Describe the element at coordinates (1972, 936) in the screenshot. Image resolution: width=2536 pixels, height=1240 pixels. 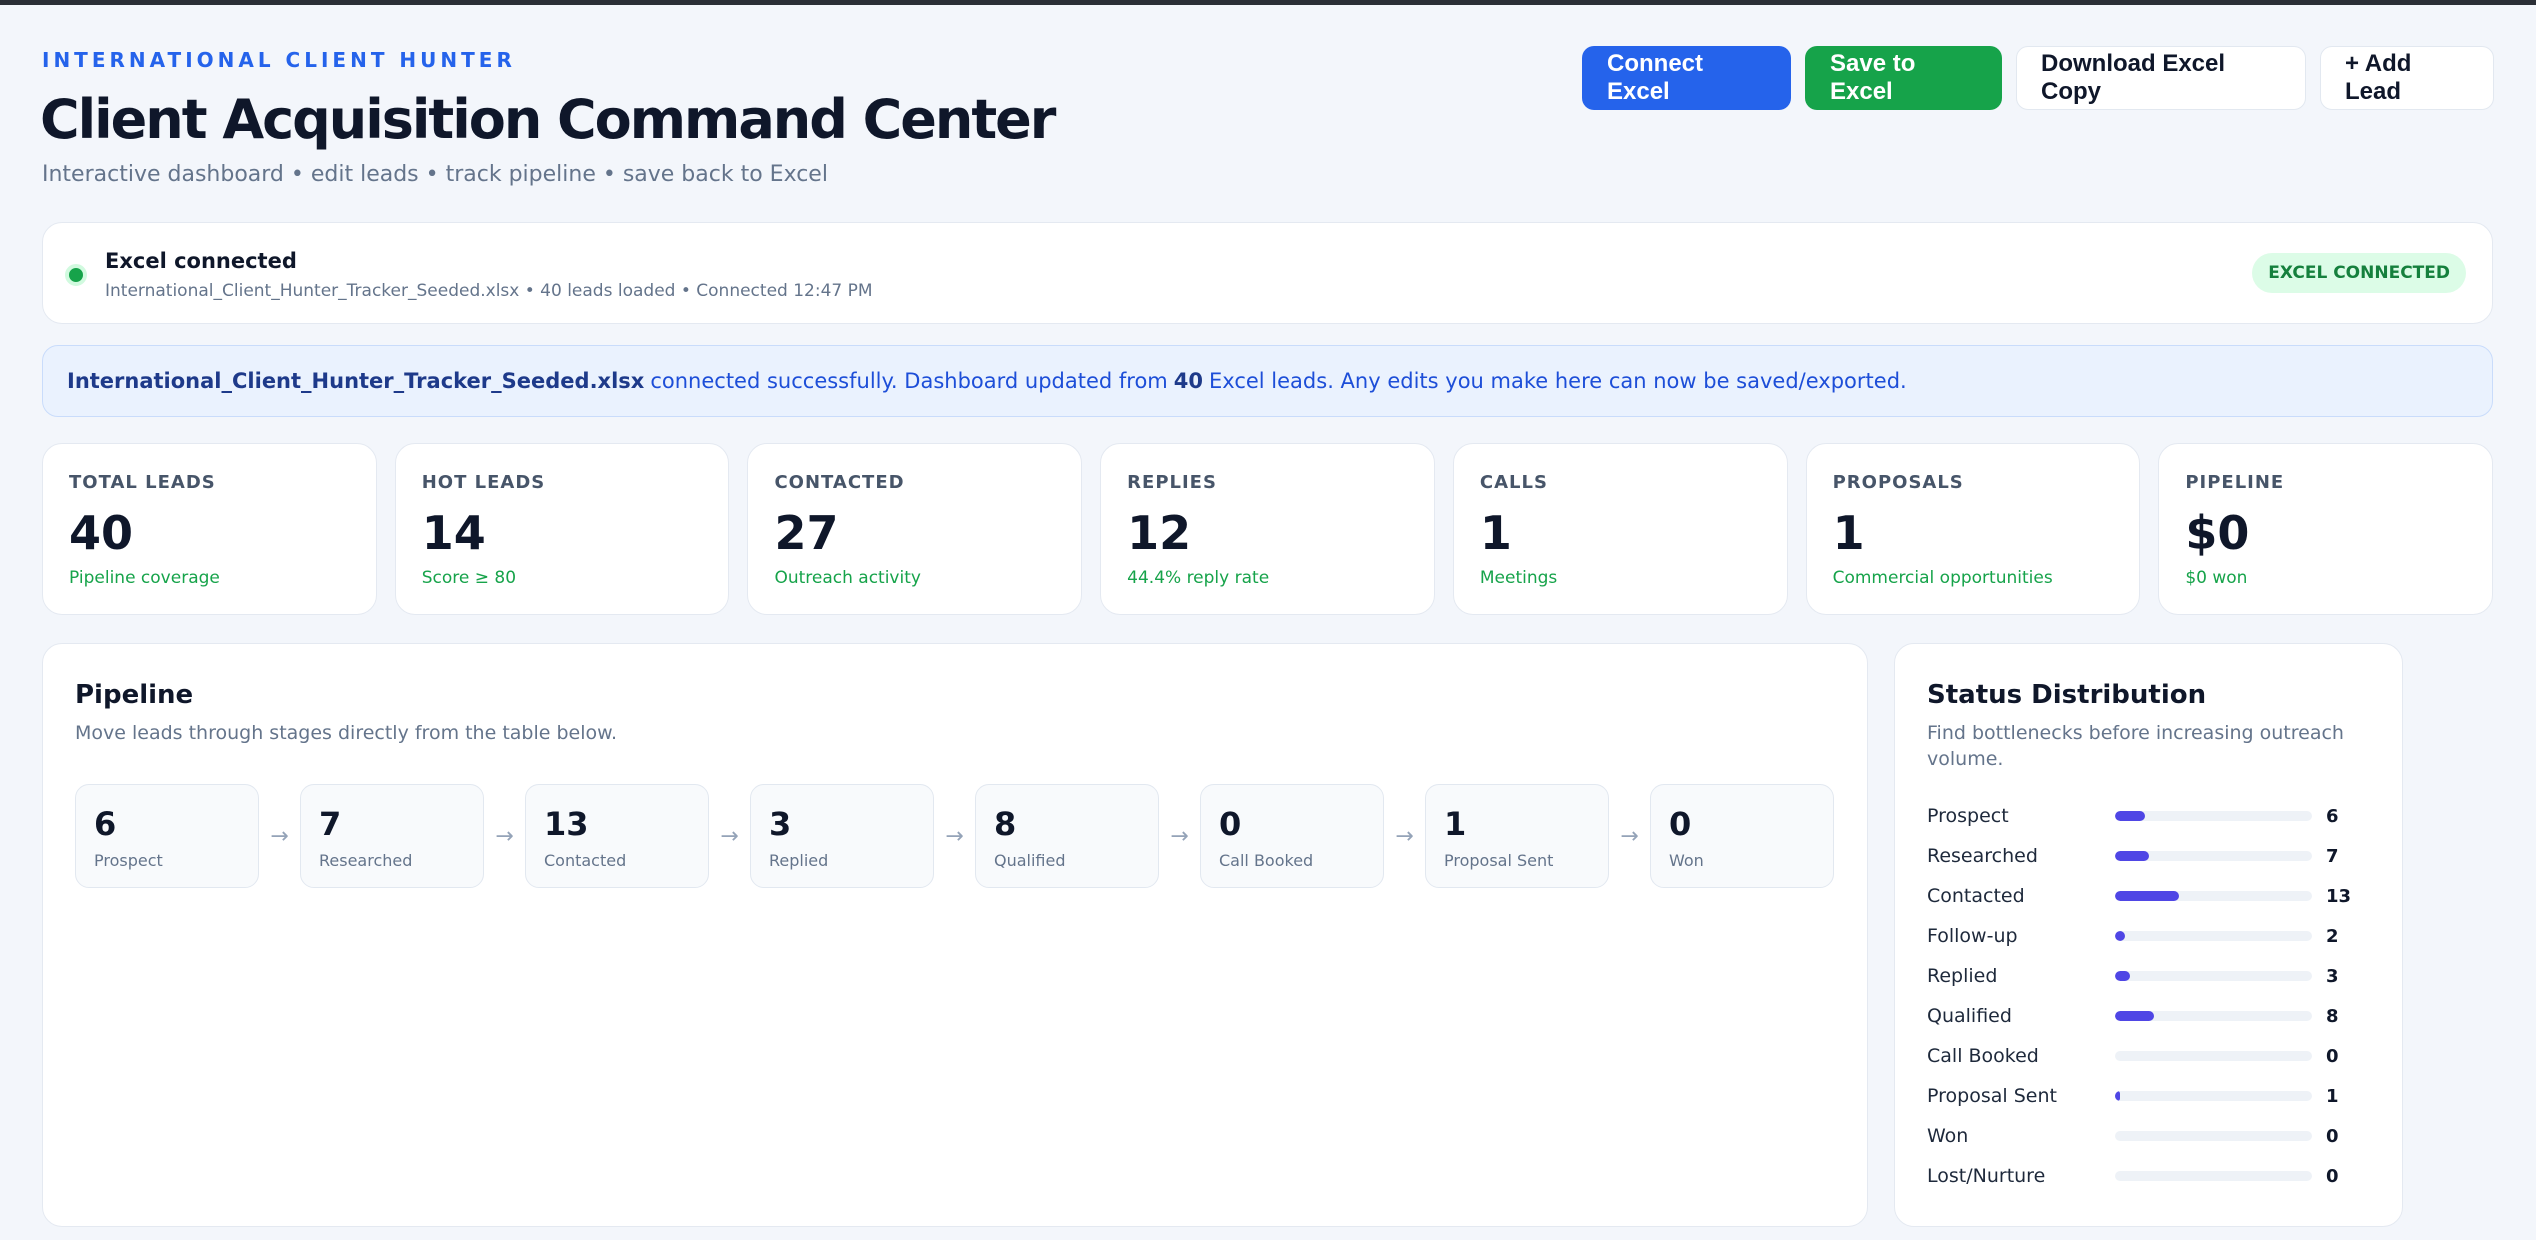
I see `status-label: Follow-up` at that location.